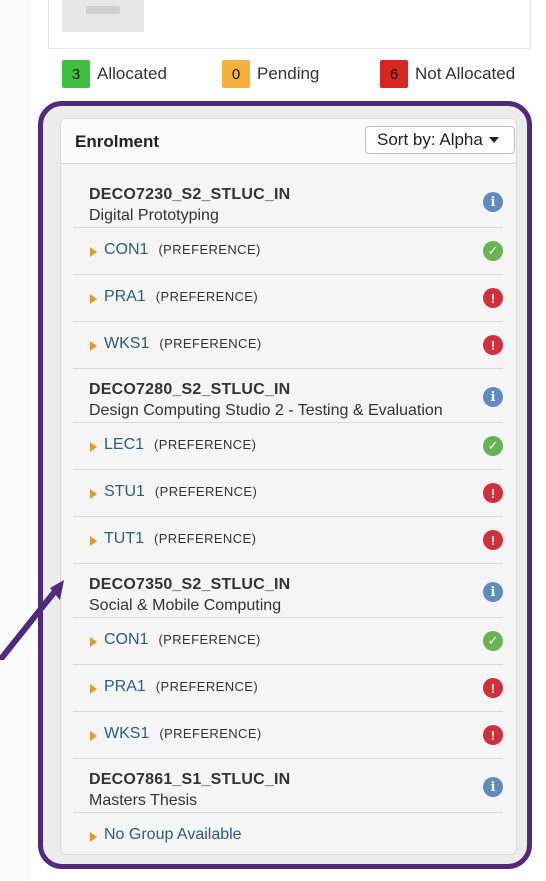 The width and height of the screenshot is (546, 881). Describe the element at coordinates (173, 835) in the screenshot. I see `no-group-label: No Group Available` at that location.